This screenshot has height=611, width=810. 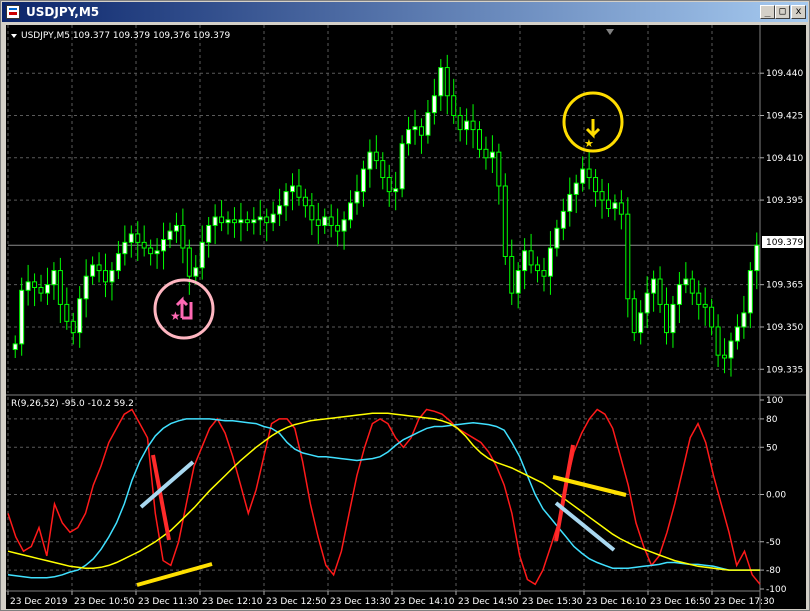 What do you see at coordinates (184, 309) in the screenshot?
I see `buy-signal-circle` at bounding box center [184, 309].